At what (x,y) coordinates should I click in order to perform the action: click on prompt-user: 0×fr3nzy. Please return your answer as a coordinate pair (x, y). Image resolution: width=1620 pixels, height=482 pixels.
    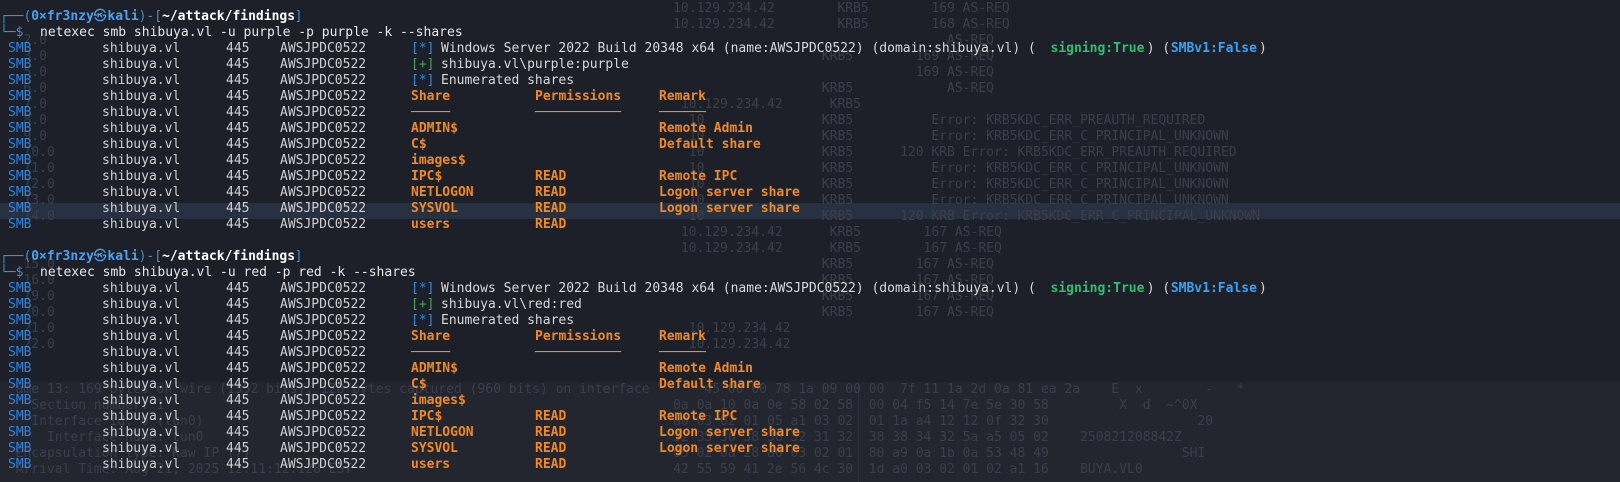
    Looking at the image, I should click on (62, 16).